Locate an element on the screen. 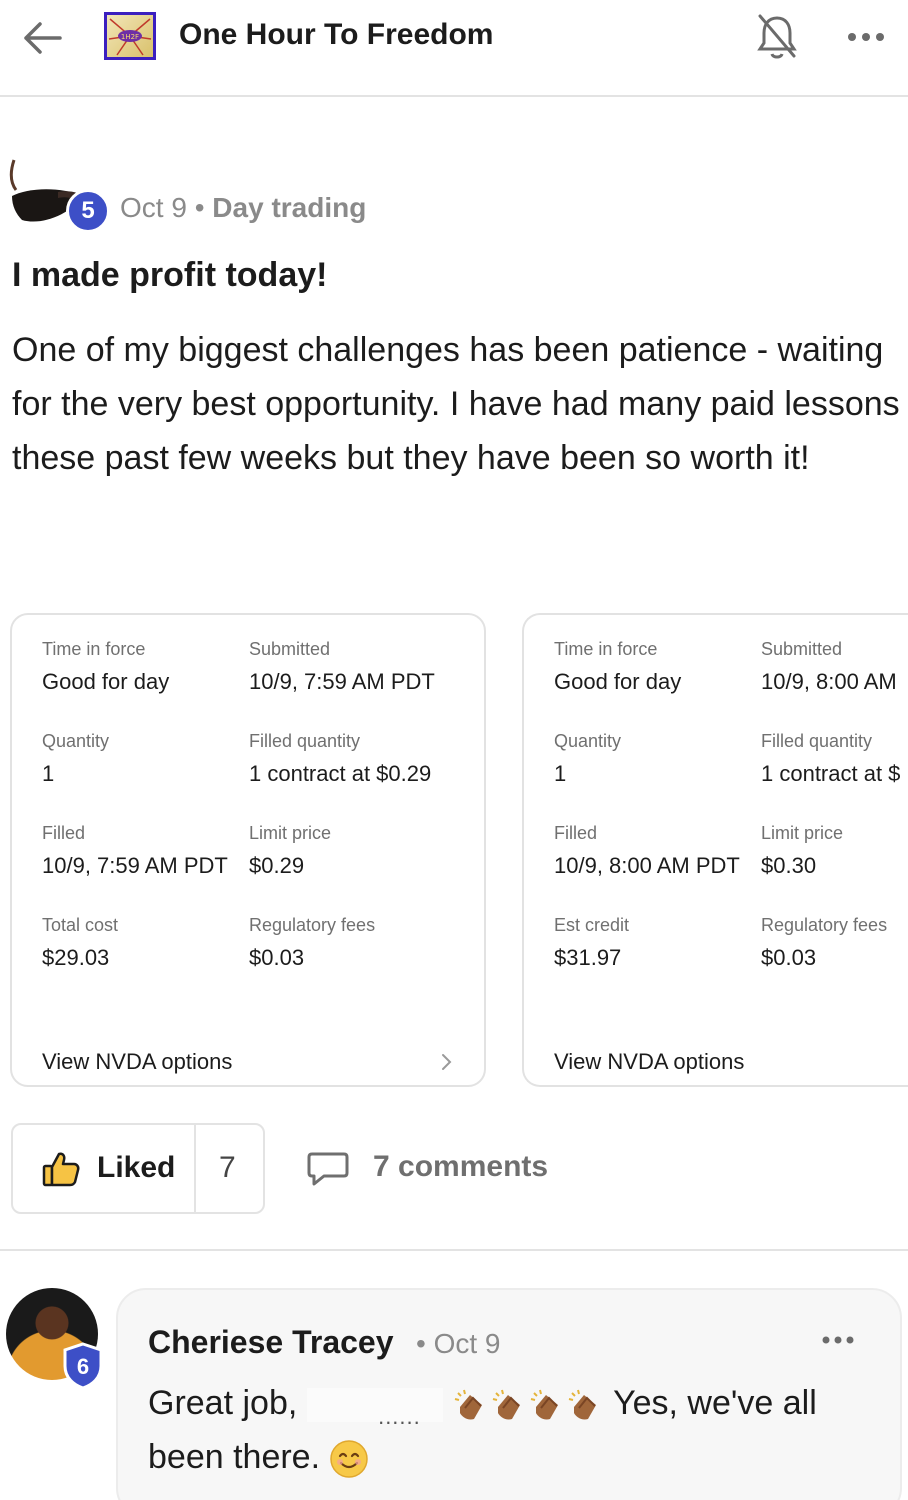 The height and width of the screenshot is (1500, 908). order-field: Total cost $29.03 is located at coordinates (80, 943).